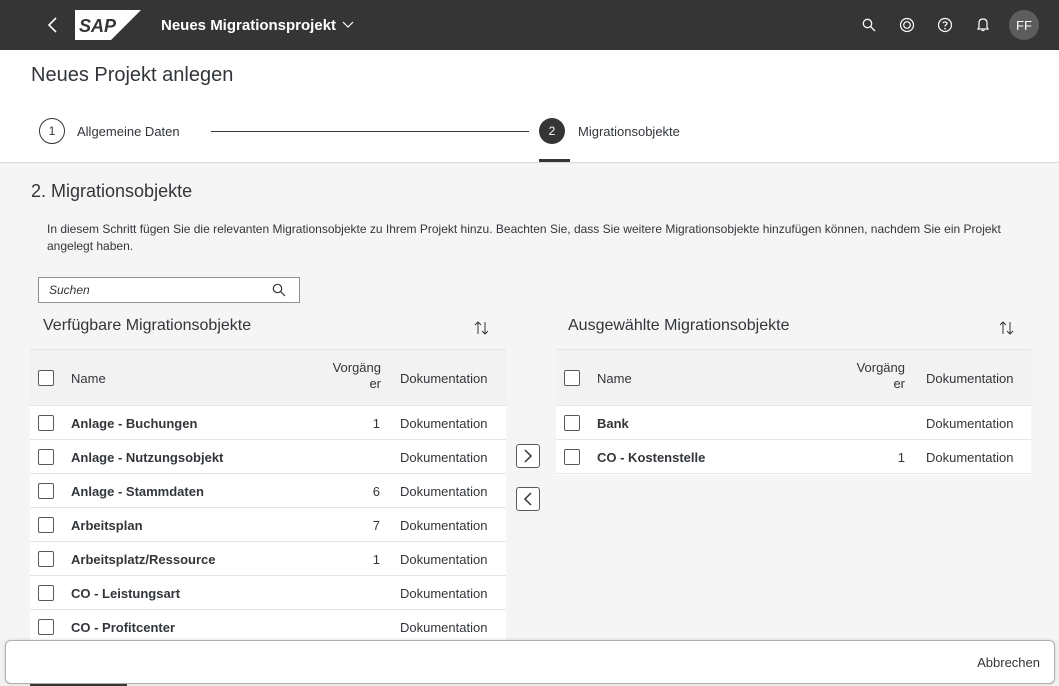 Image resolution: width=1059 pixels, height=686 pixels. I want to click on notifications-button, so click(983, 25).